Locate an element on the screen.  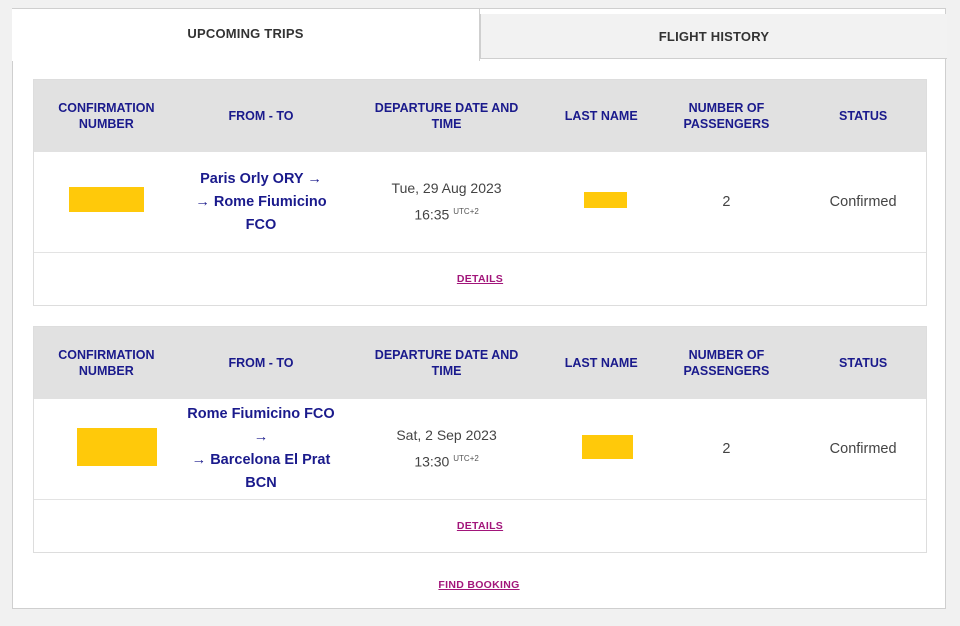
route-destination: → Barcelona El Prat BCN is located at coordinates (261, 472).